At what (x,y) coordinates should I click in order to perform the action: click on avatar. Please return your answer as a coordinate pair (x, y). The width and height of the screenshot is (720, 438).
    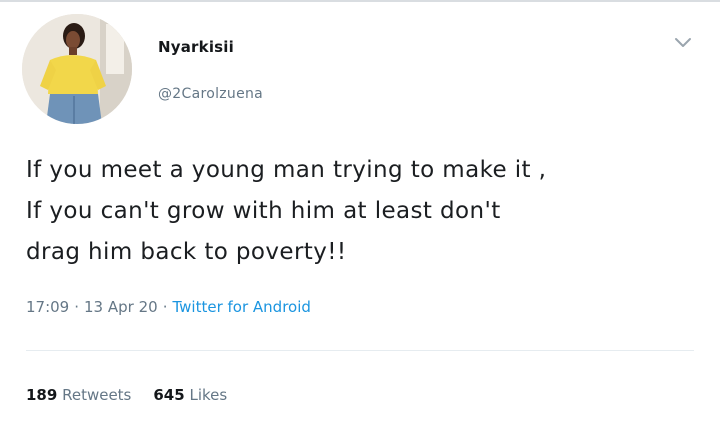
    Looking at the image, I should click on (77, 69).